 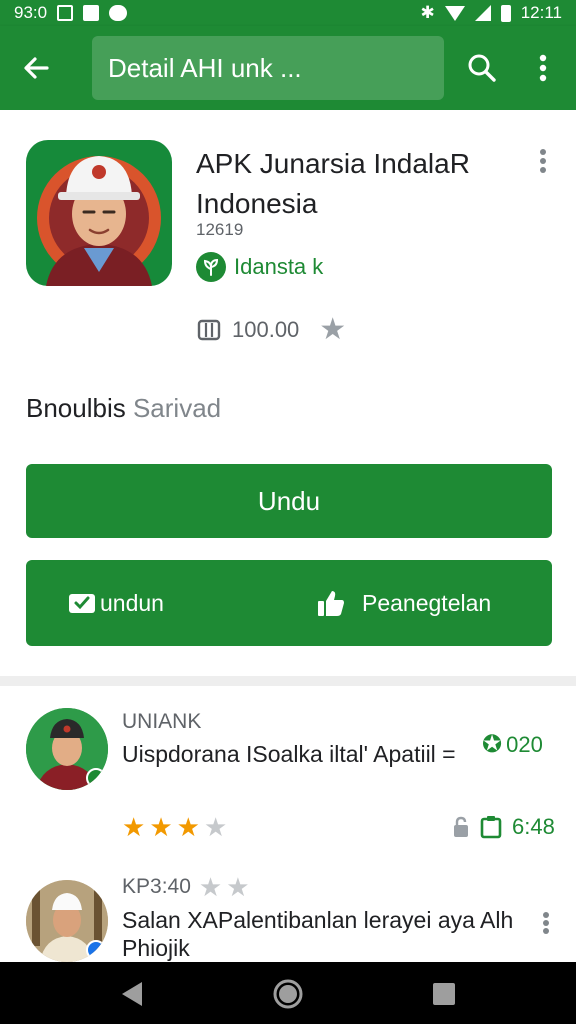 What do you see at coordinates (224, 887) in the screenshot?
I see `star-rating: ★ ★` at bounding box center [224, 887].